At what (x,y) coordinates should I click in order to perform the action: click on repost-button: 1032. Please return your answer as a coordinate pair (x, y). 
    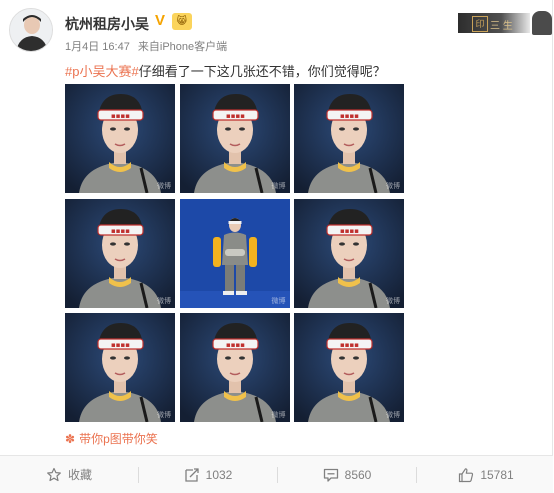
    Looking at the image, I should click on (208, 474).